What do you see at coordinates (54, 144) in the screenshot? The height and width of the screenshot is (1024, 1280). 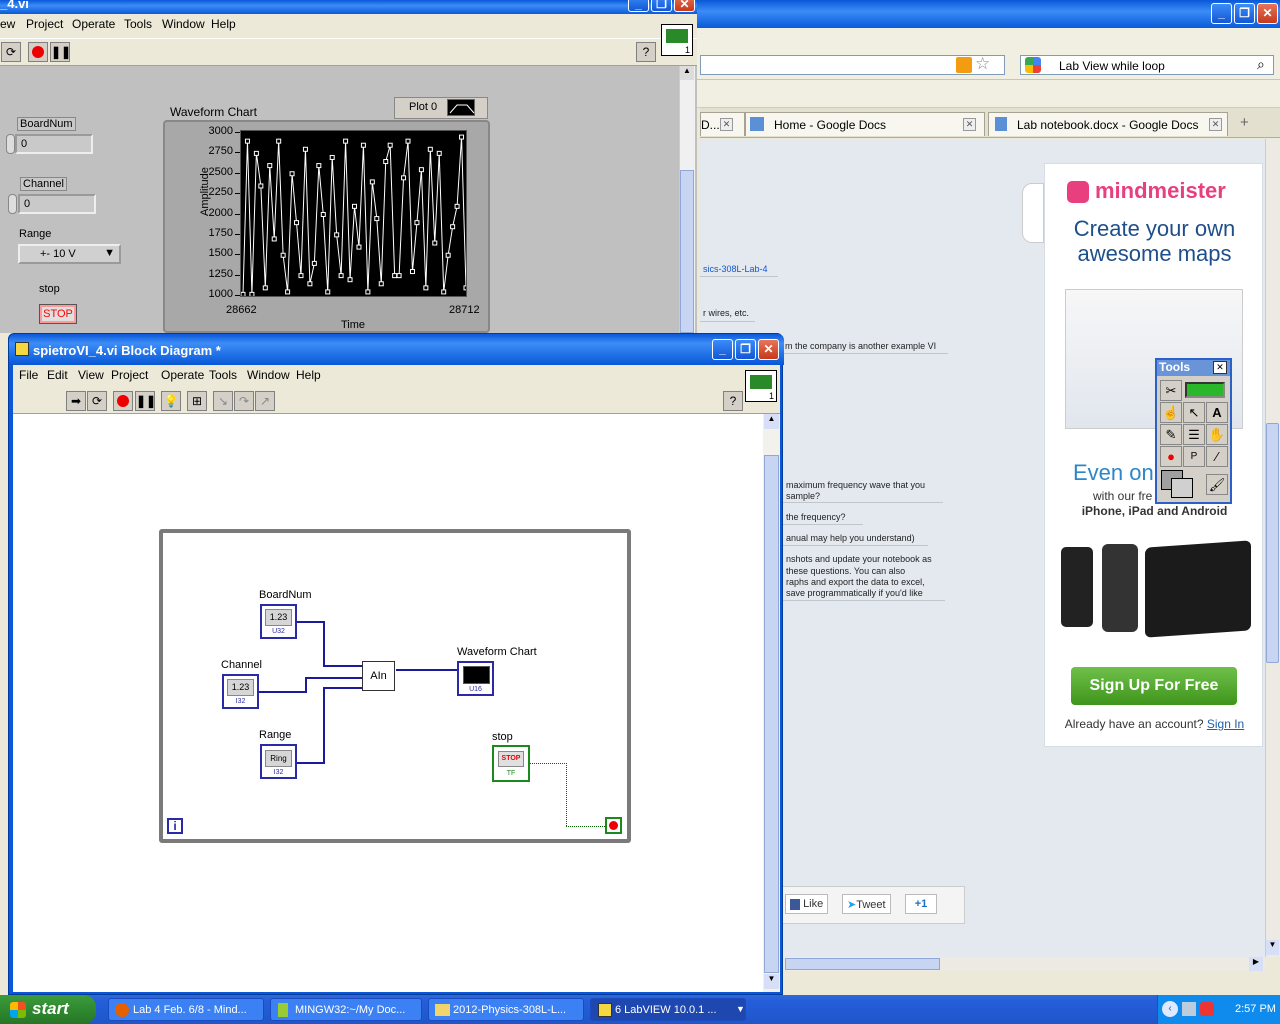 I see `boardnum-field: 0` at bounding box center [54, 144].